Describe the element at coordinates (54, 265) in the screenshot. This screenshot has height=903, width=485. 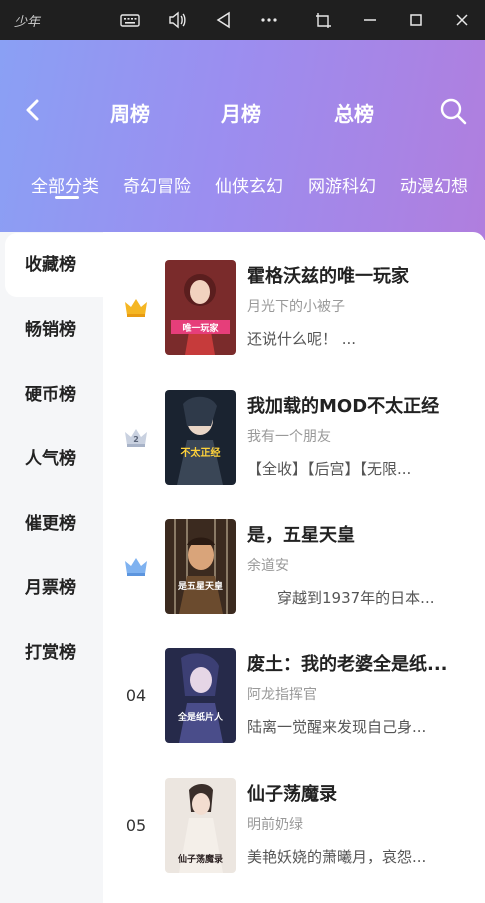
I see `sidebar-item-favorites: 收藏榜` at that location.